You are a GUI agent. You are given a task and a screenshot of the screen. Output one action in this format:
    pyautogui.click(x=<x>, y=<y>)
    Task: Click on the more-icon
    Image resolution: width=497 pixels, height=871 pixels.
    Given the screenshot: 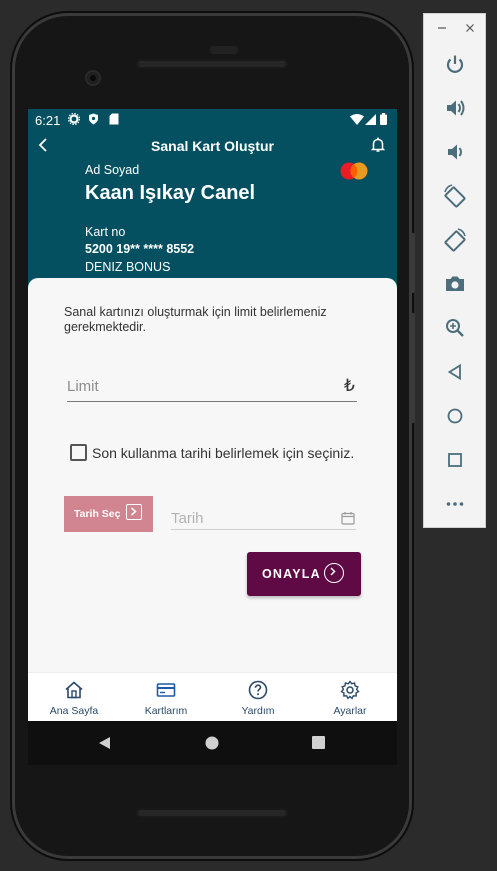 What is the action you would take?
    pyautogui.click(x=455, y=504)
    